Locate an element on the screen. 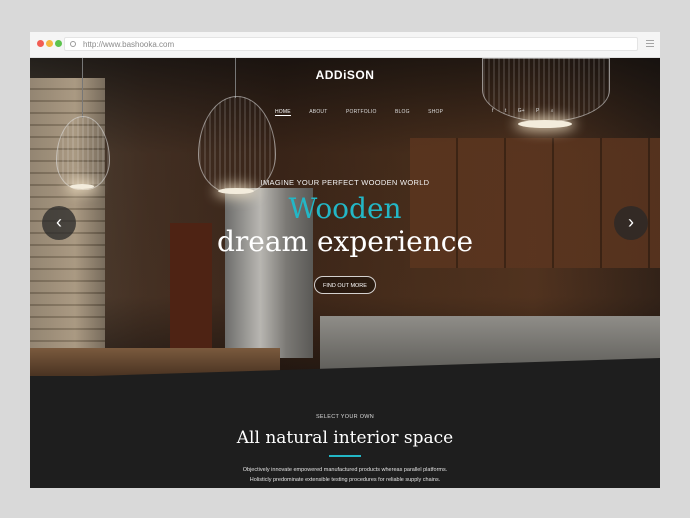 The width and height of the screenshot is (690, 518). social-links: f t G+ P ⌕ is located at coordinates (526, 108).